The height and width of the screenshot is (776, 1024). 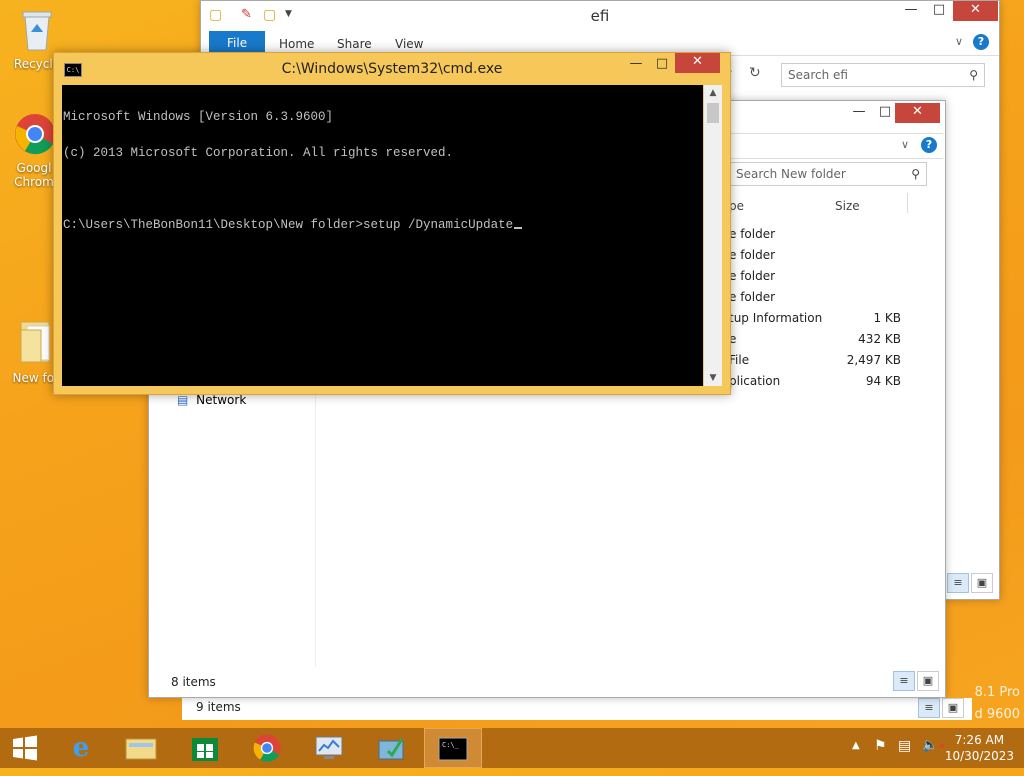 What do you see at coordinates (193, 682) in the screenshot?
I see `status-item-count: 8 items` at bounding box center [193, 682].